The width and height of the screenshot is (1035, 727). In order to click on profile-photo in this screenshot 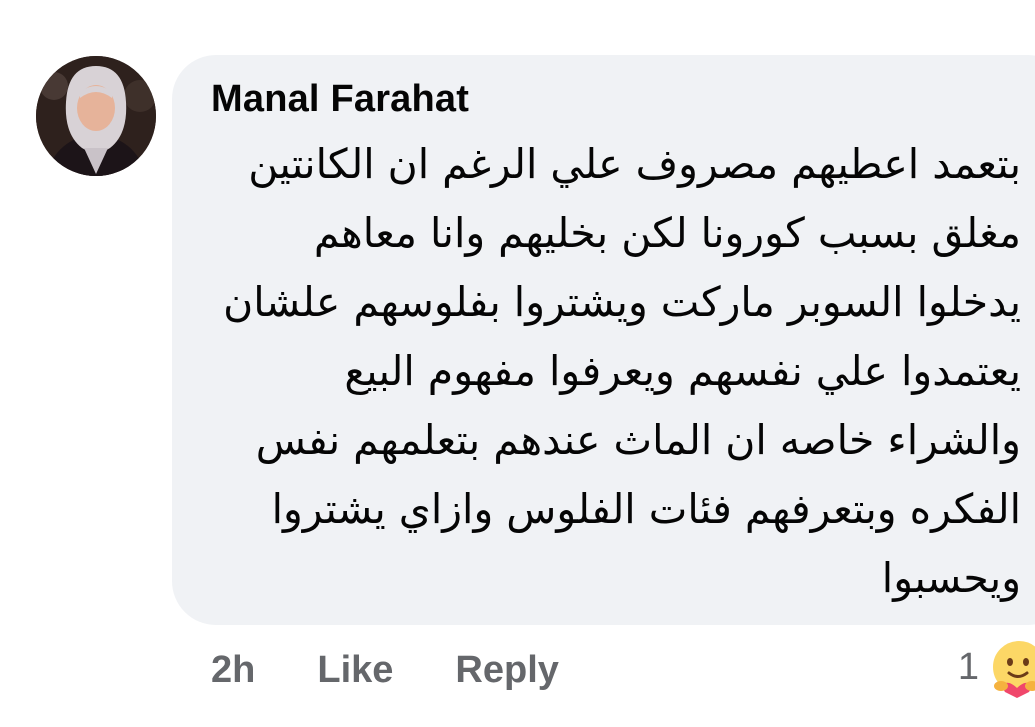, I will do `click(96, 116)`.